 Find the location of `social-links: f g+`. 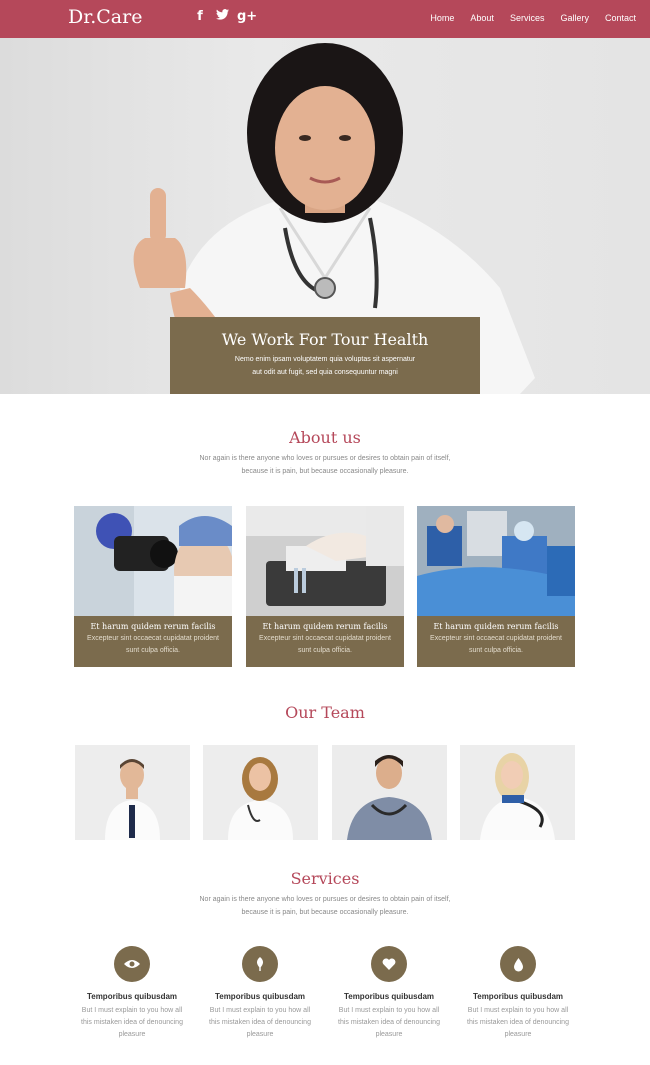

social-links: f g+ is located at coordinates (225, 16).